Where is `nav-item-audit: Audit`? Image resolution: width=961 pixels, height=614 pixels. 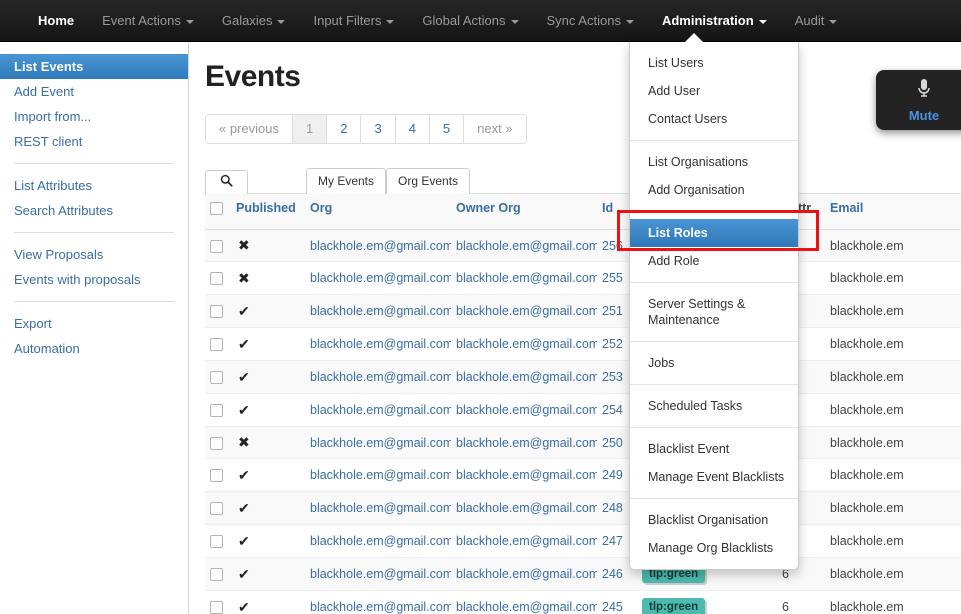
nav-item-audit: Audit is located at coordinates (816, 21).